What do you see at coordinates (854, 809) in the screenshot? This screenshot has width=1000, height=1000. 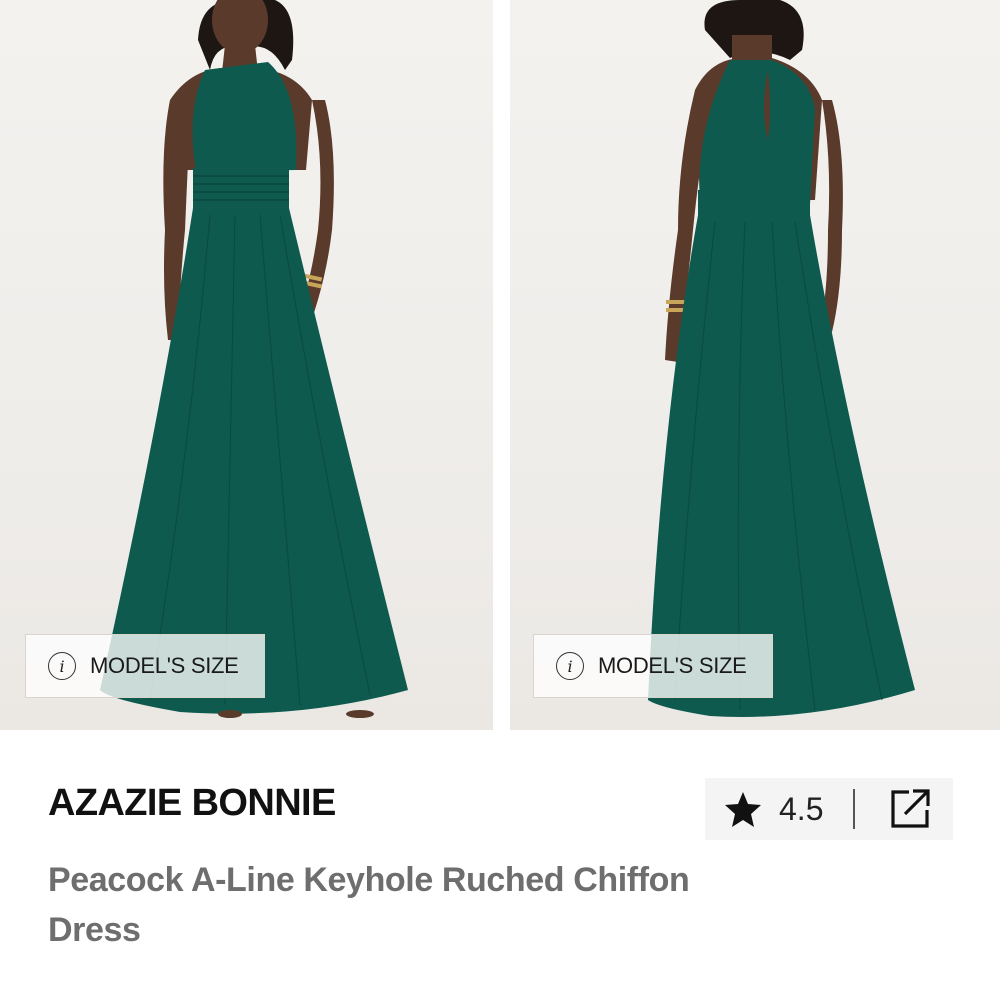 I see `divider` at bounding box center [854, 809].